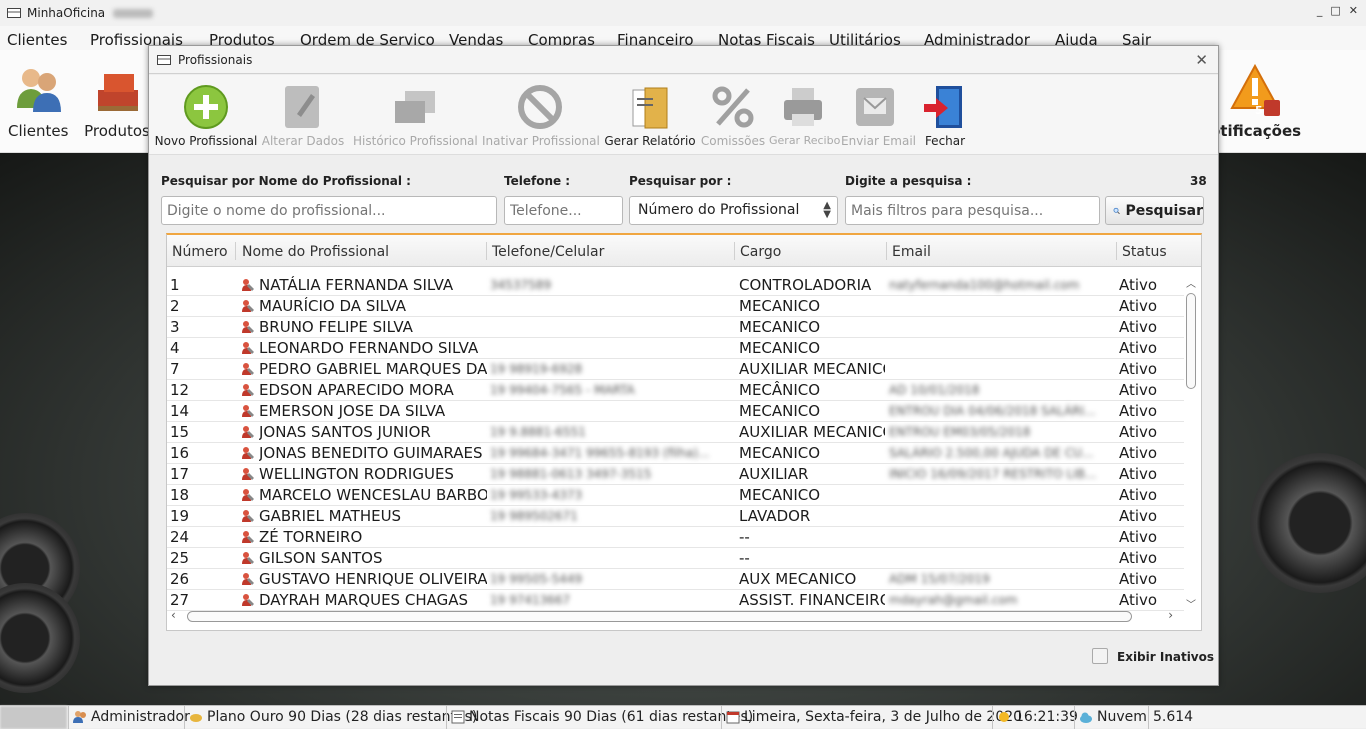 The image size is (1366, 729). What do you see at coordinates (173, 615) in the screenshot?
I see `scroll-left-icon: ‹` at bounding box center [173, 615].